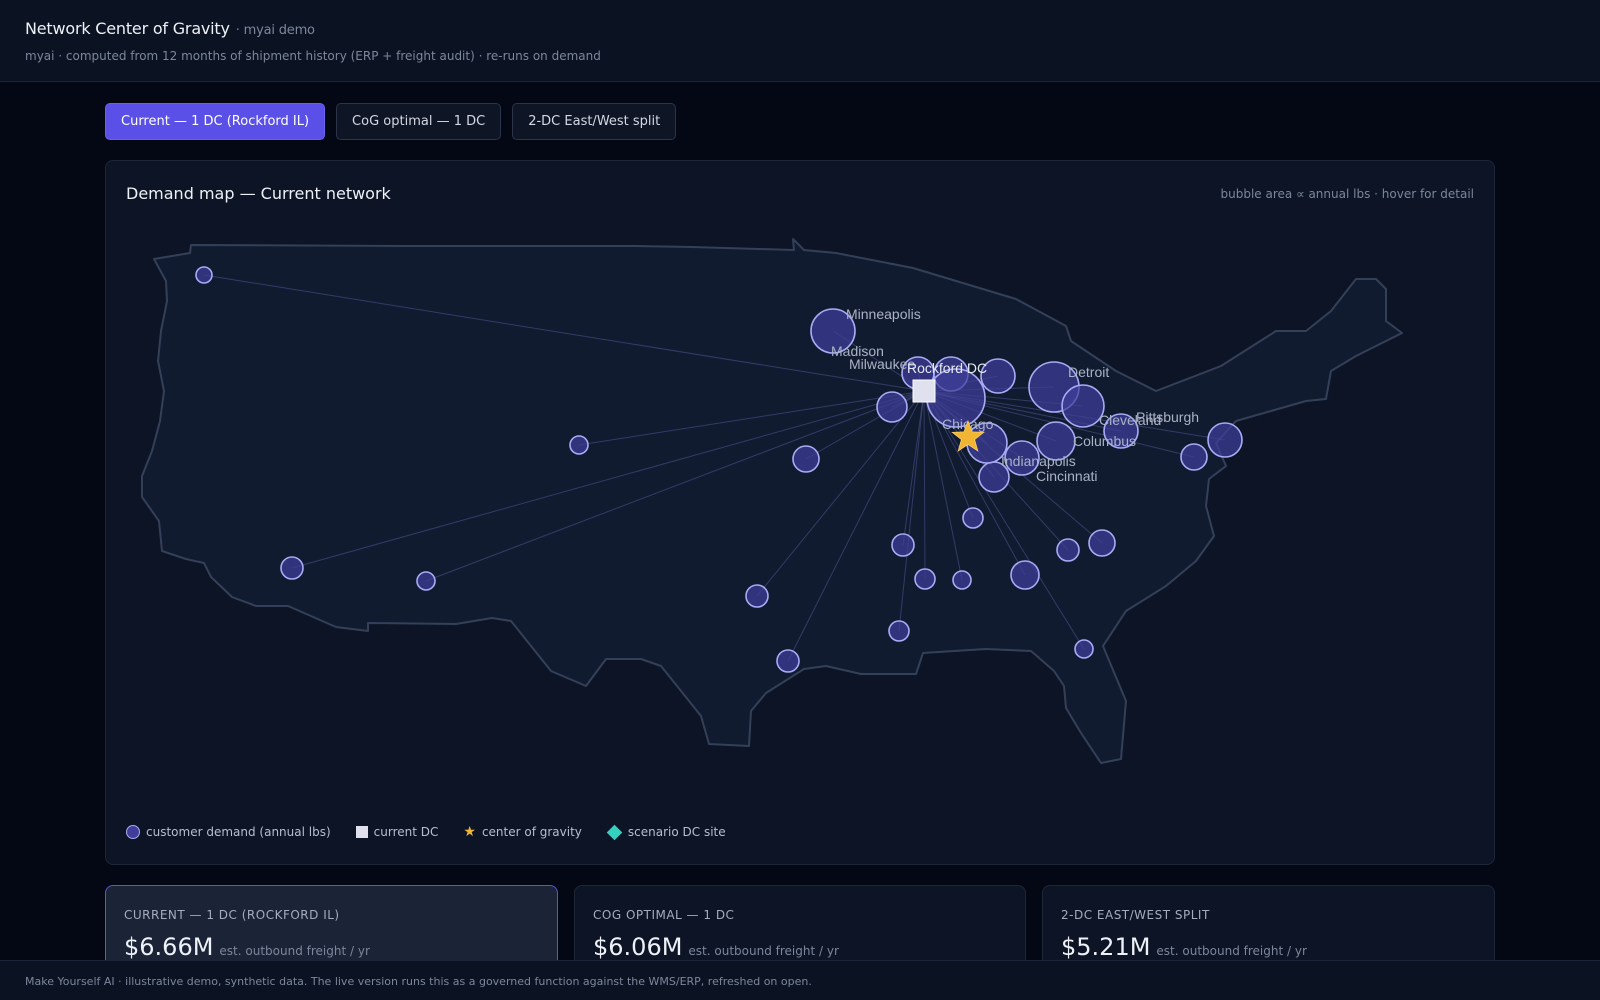 The width and height of the screenshot is (1600, 1000). What do you see at coordinates (215, 121) in the screenshot?
I see `tab-current: Current — 1 DC (Rockford IL)` at bounding box center [215, 121].